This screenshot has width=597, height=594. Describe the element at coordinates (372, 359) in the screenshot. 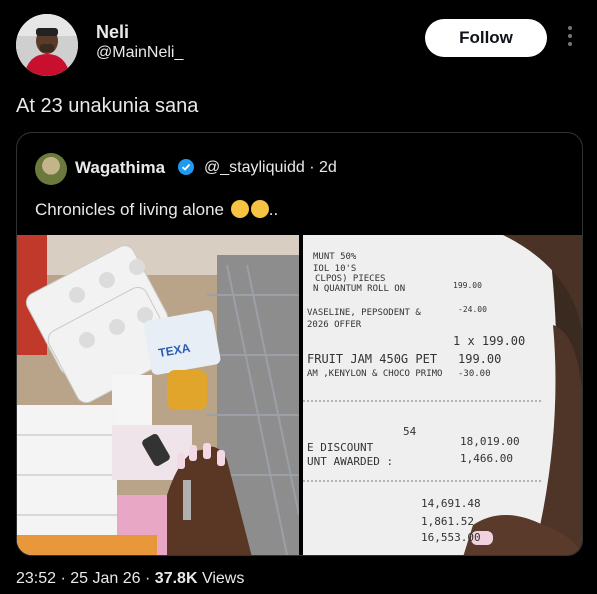

I see `receipt-line: FRUIT JAM 450G PET` at that location.